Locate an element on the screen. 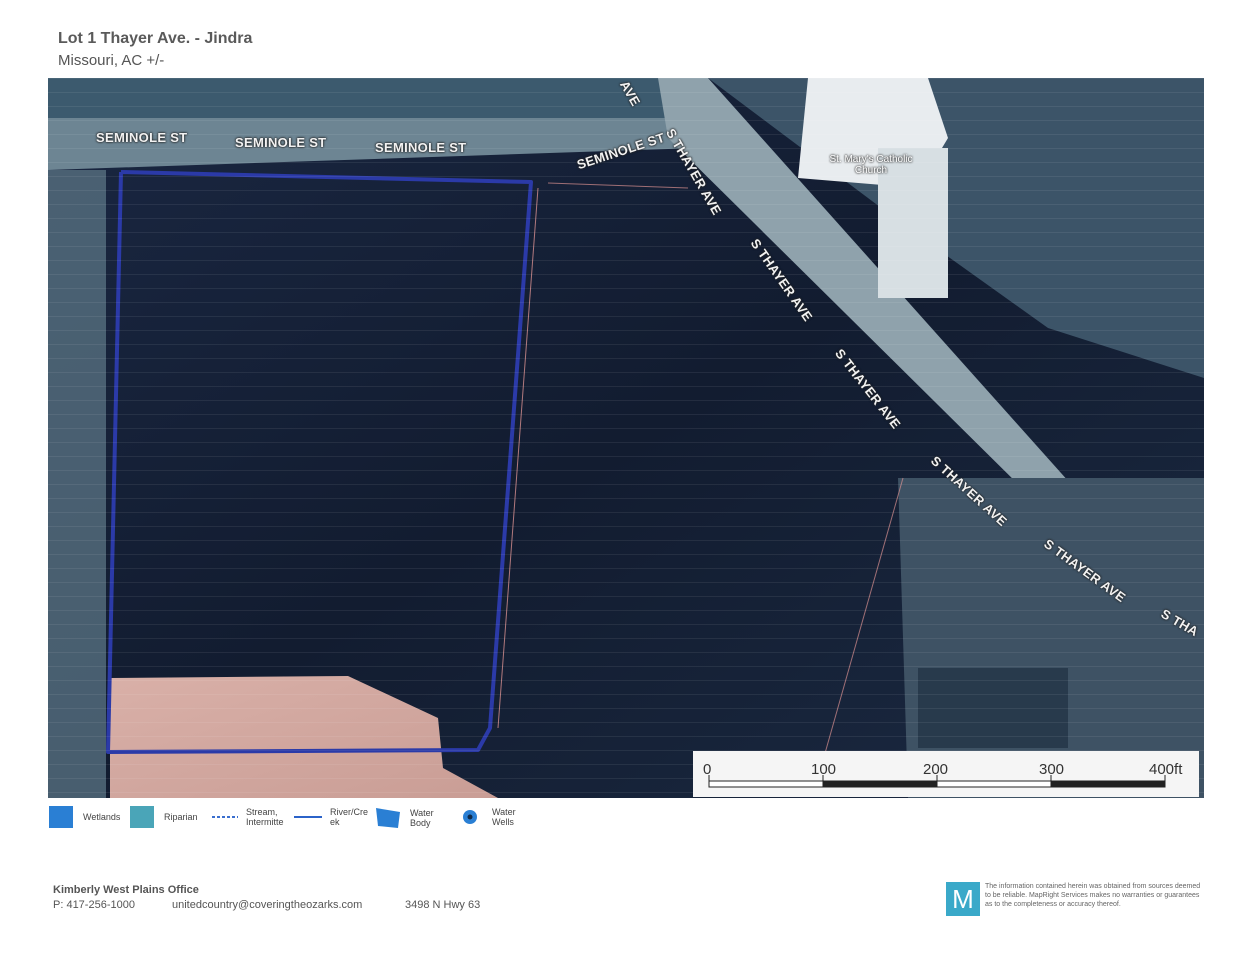 The image size is (1242, 960). legend-river: River/Cre ek is located at coordinates (332, 817).